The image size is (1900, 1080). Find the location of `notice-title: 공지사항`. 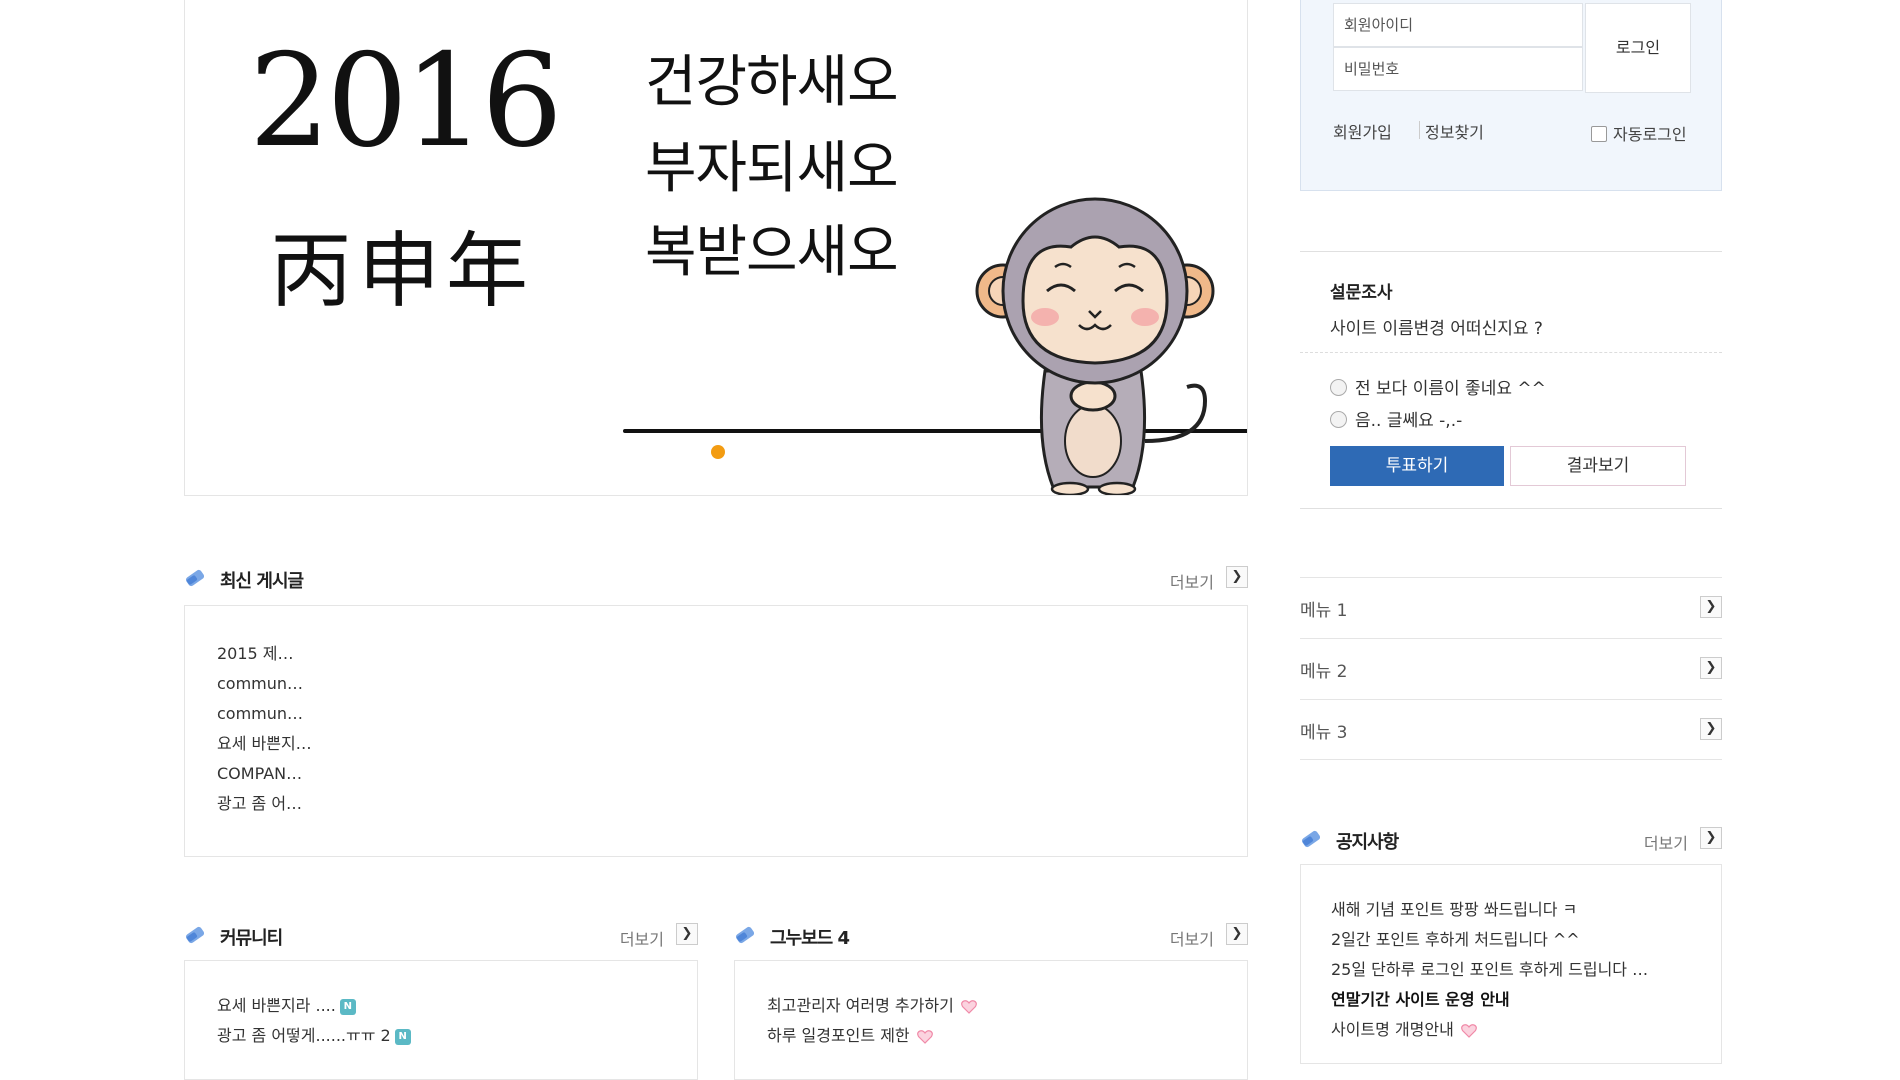

notice-title: 공지사항 is located at coordinates (1367, 842).